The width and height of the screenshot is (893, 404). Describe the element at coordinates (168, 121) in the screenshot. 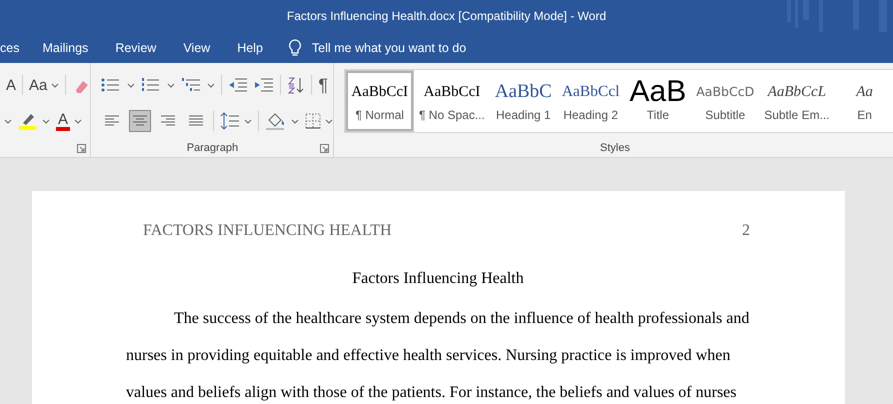

I see `align-right-icon` at that location.